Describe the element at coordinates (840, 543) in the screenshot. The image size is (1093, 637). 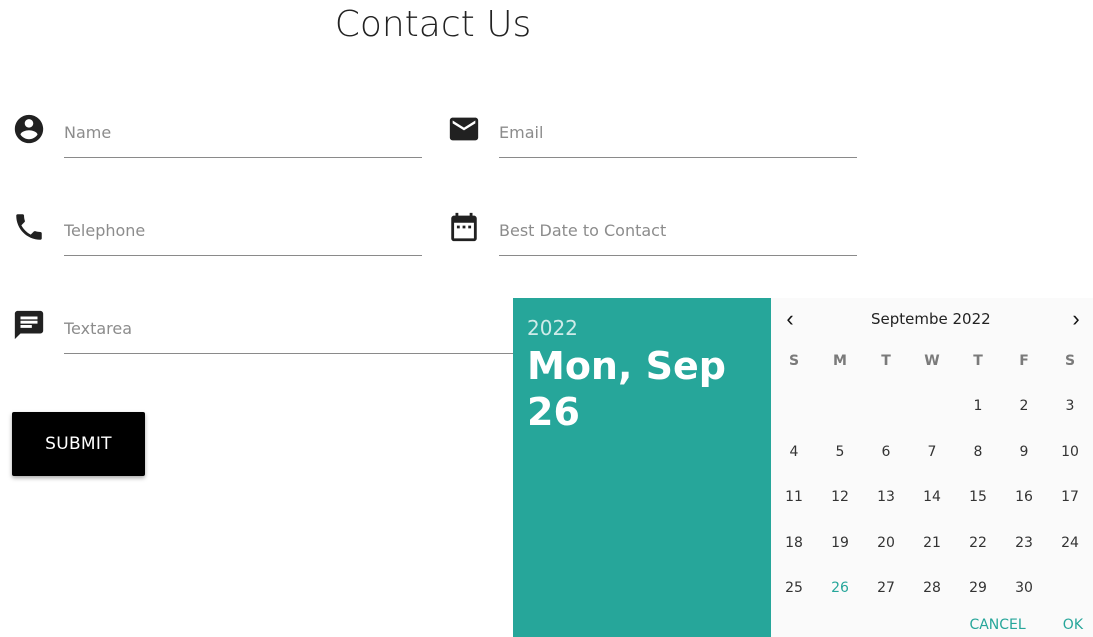
I see `calendar-day: 19` at that location.